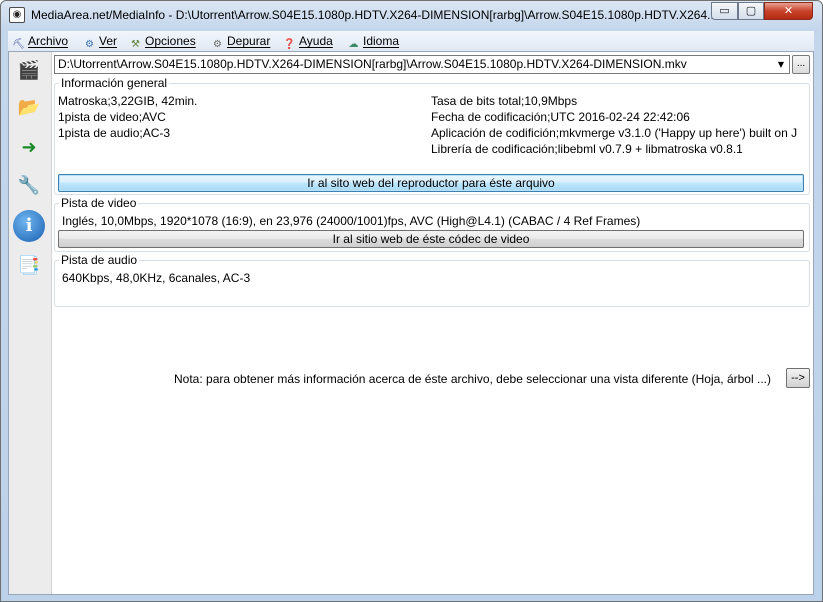 The height and width of the screenshot is (602, 823). What do you see at coordinates (29, 226) in the screenshot?
I see `about-icon: i` at bounding box center [29, 226].